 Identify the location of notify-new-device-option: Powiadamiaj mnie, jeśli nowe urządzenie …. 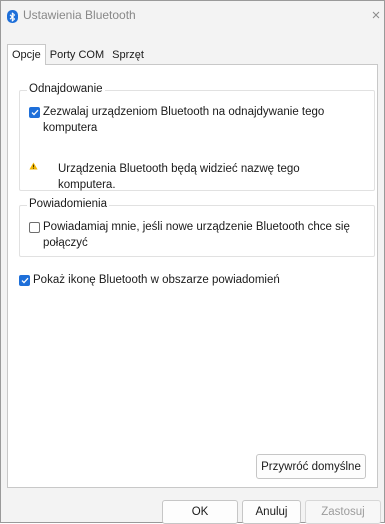
(189, 235).